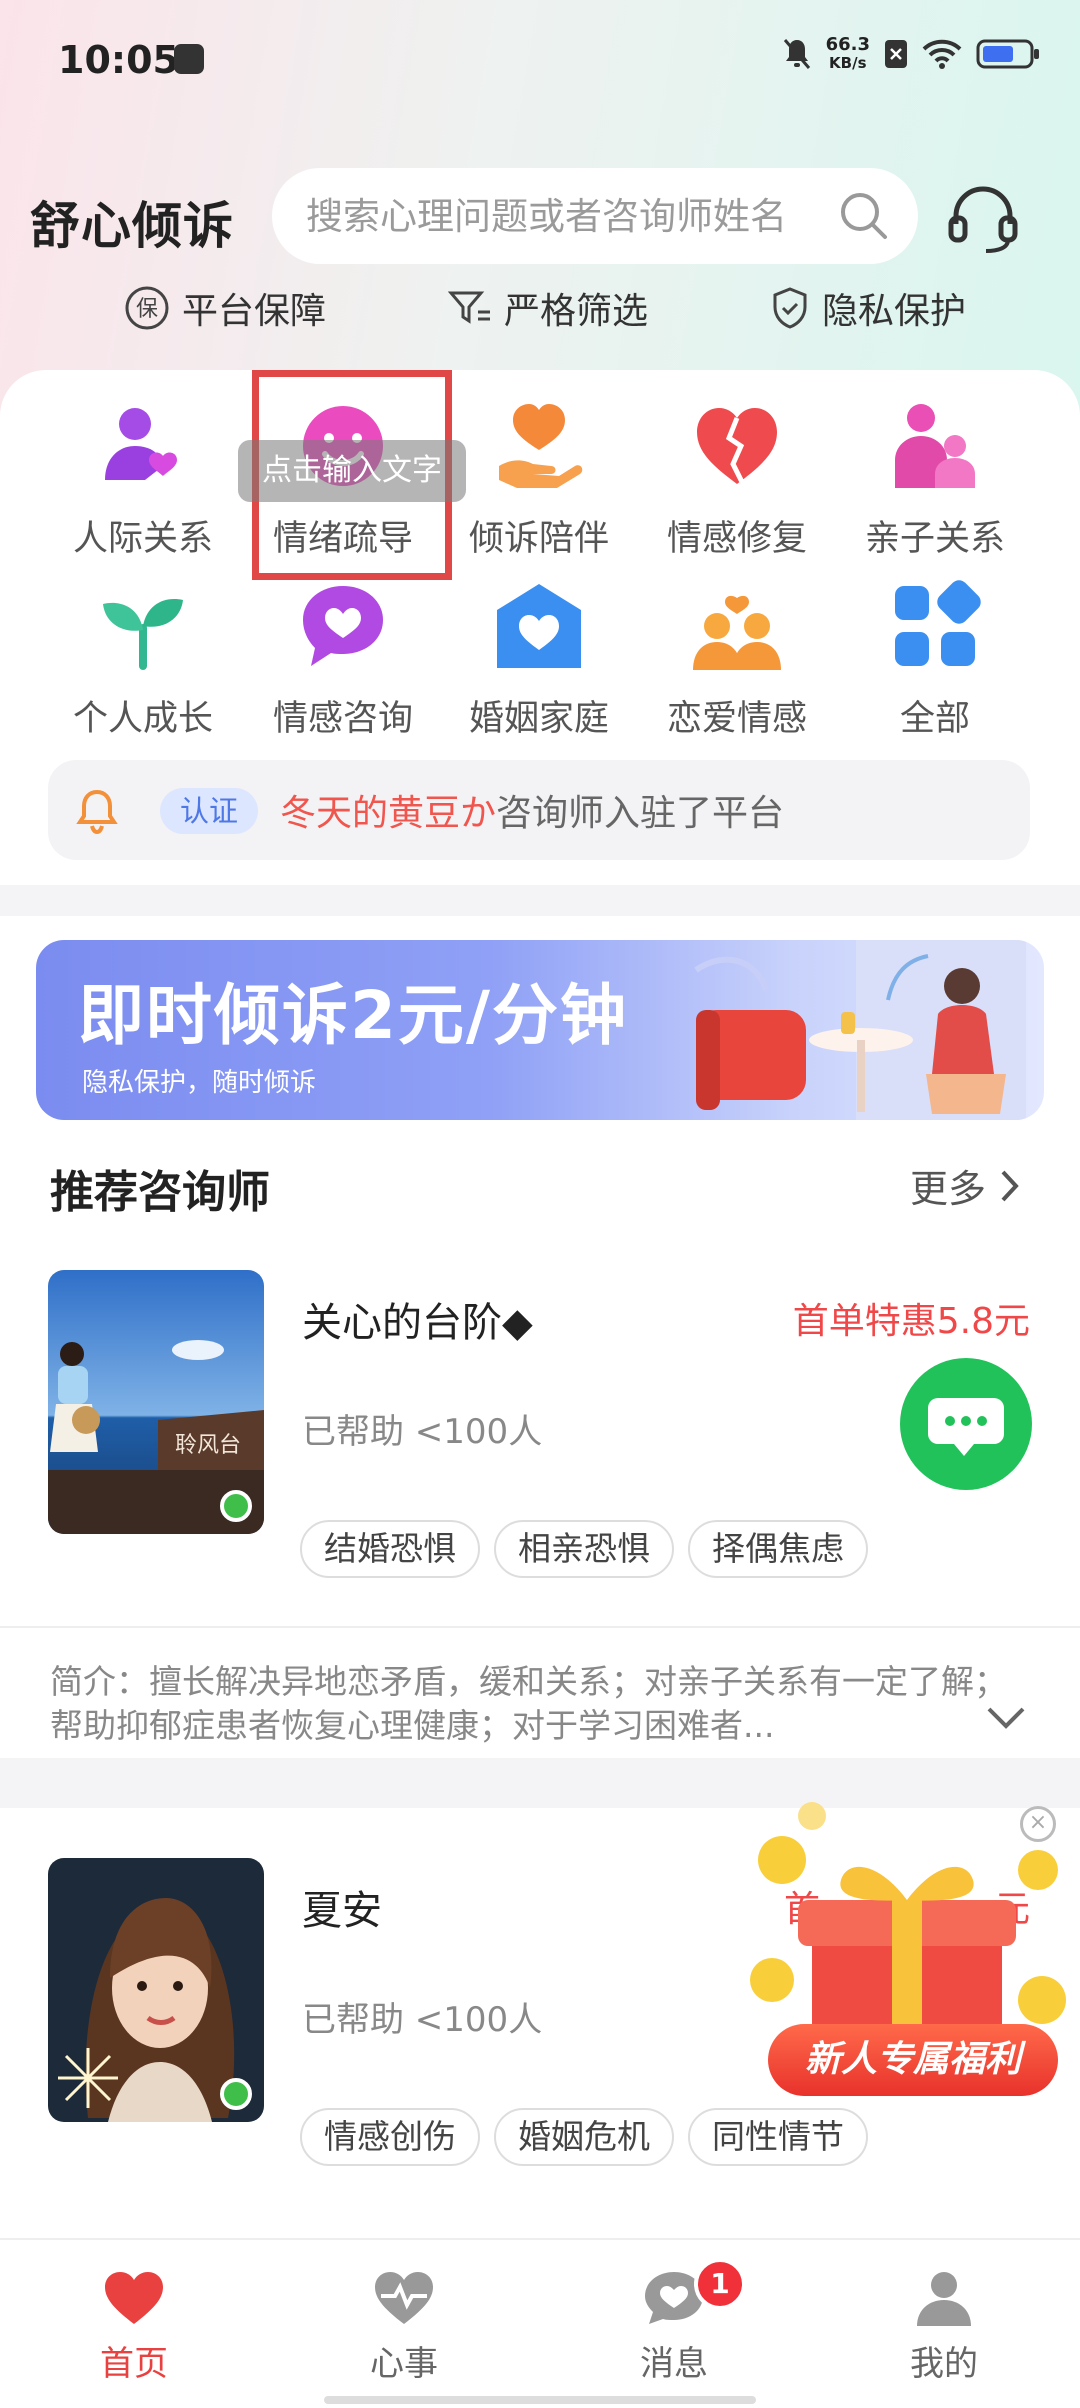 The height and width of the screenshot is (2408, 1080). I want to click on category-label: 人际关系, so click(142, 539).